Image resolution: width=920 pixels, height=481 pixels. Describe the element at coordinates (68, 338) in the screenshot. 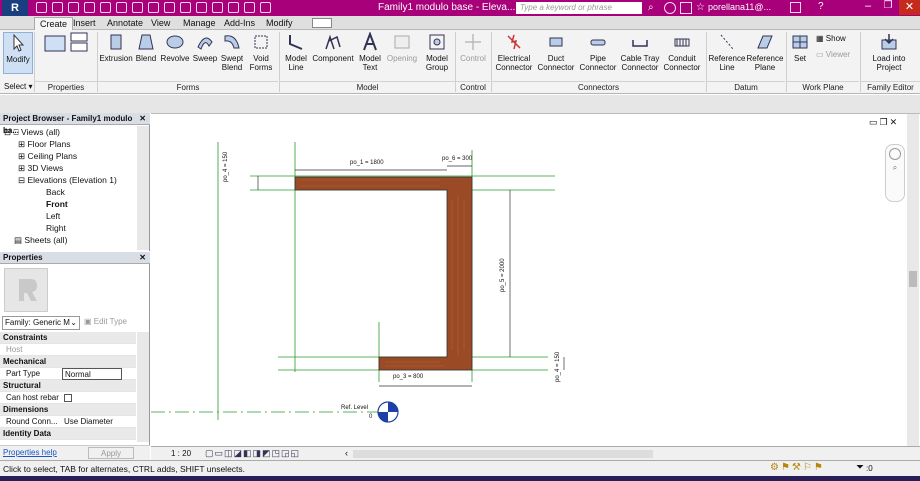

I see `group-constraints: Constraints` at that location.